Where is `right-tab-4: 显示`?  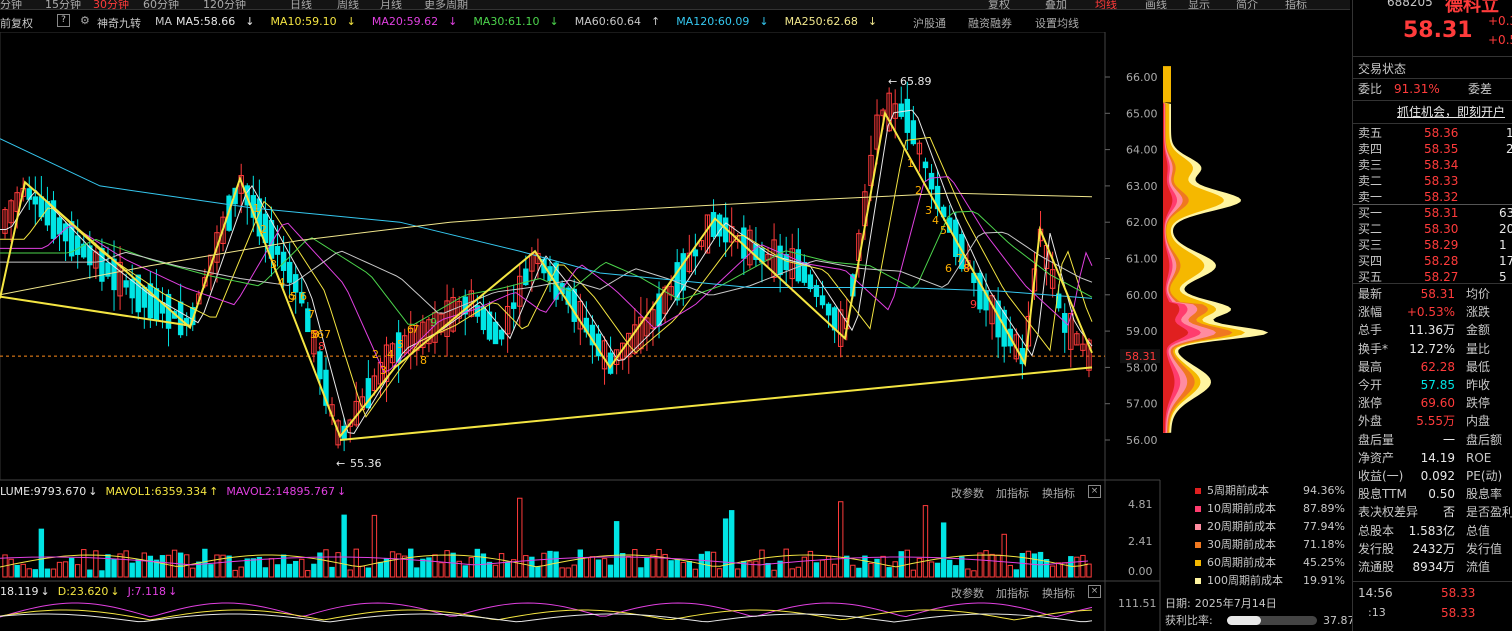 right-tab-4: 显示 is located at coordinates (1199, 4).